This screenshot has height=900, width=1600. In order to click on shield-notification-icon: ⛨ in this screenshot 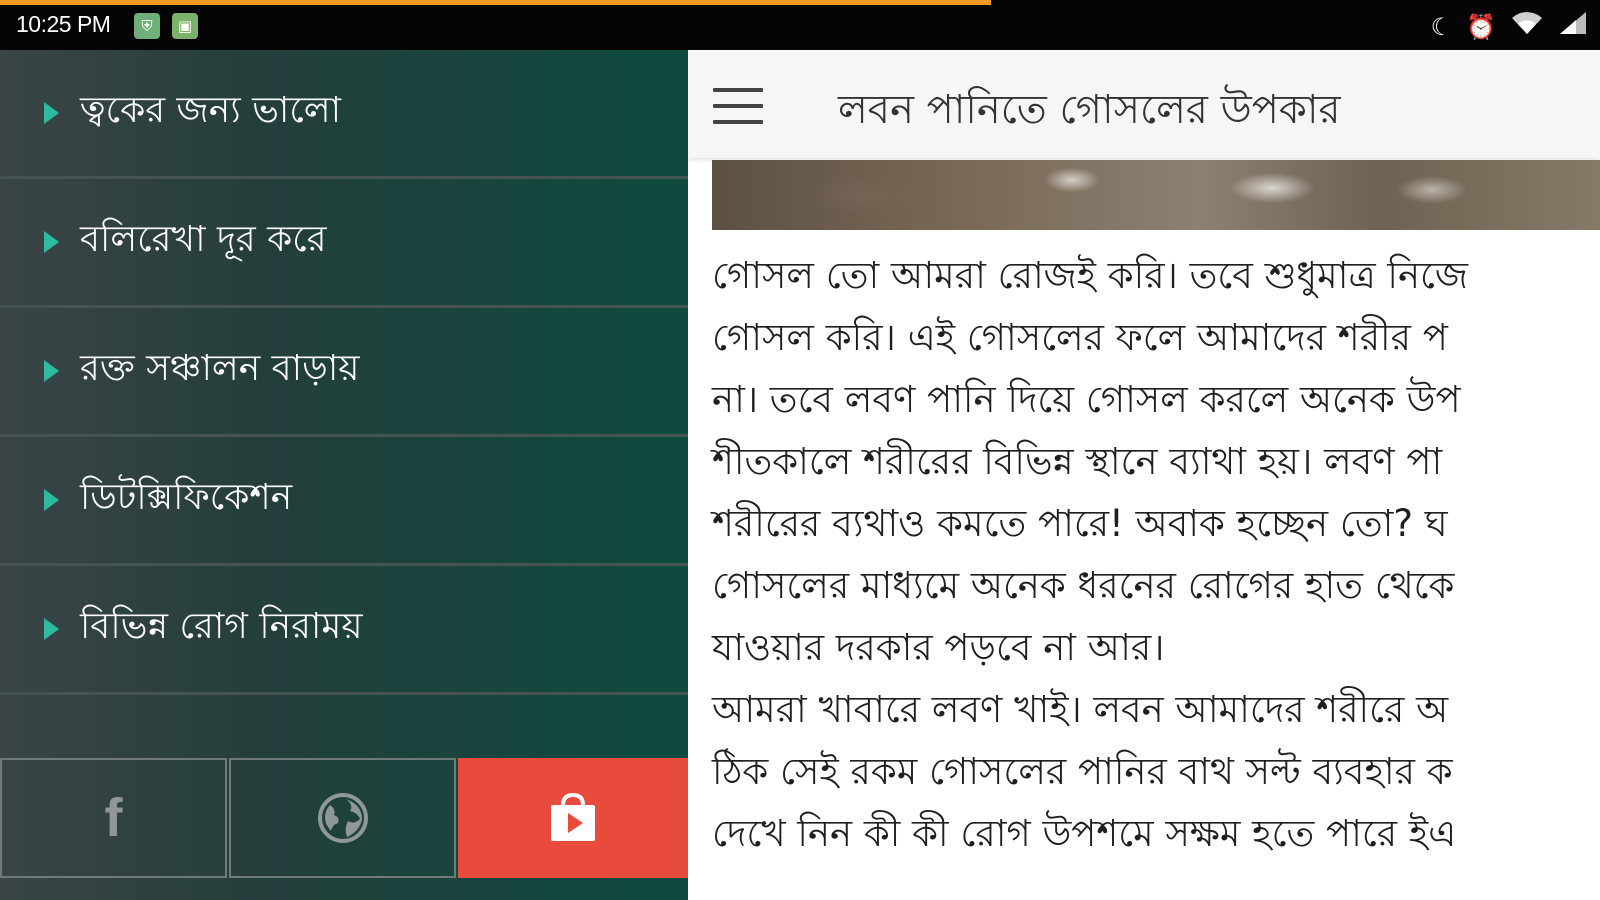, I will do `click(147, 26)`.